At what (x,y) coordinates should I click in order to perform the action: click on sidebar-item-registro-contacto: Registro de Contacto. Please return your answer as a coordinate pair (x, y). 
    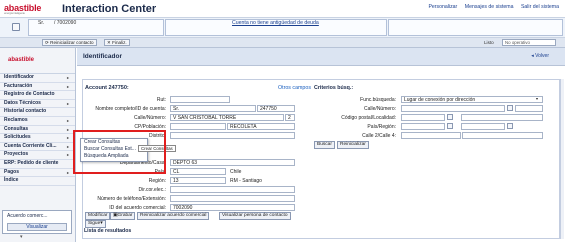
    Looking at the image, I should click on (37, 95).